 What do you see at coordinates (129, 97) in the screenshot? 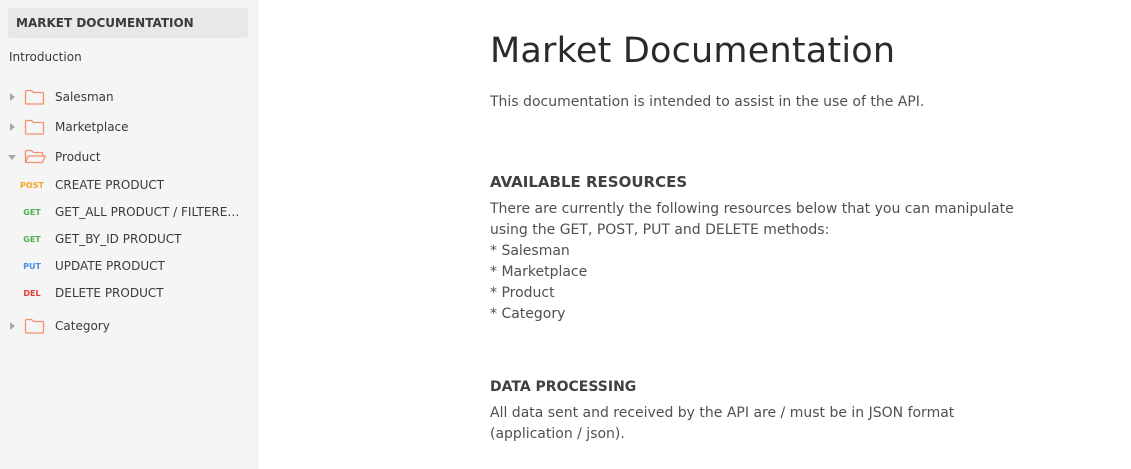
I see `sidebar-folder-salesman: Salesman` at bounding box center [129, 97].